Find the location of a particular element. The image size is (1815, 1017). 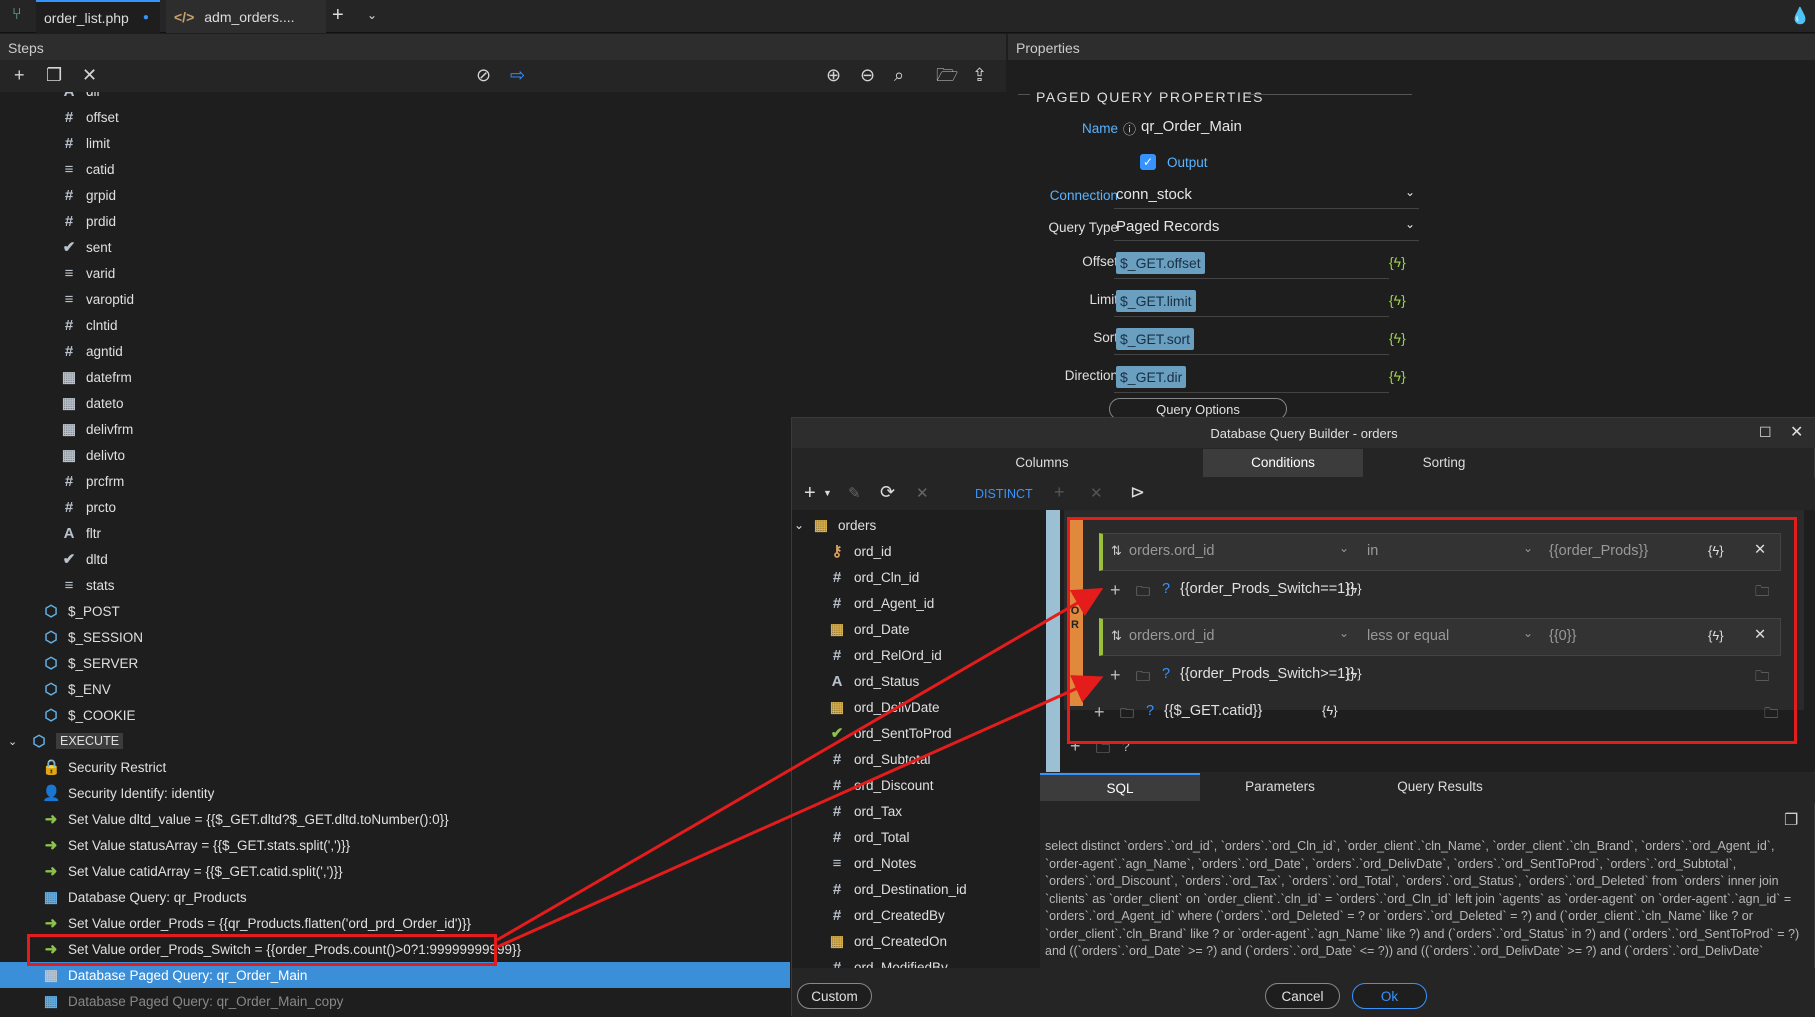

annotation-arrows is located at coordinates (800, 768).